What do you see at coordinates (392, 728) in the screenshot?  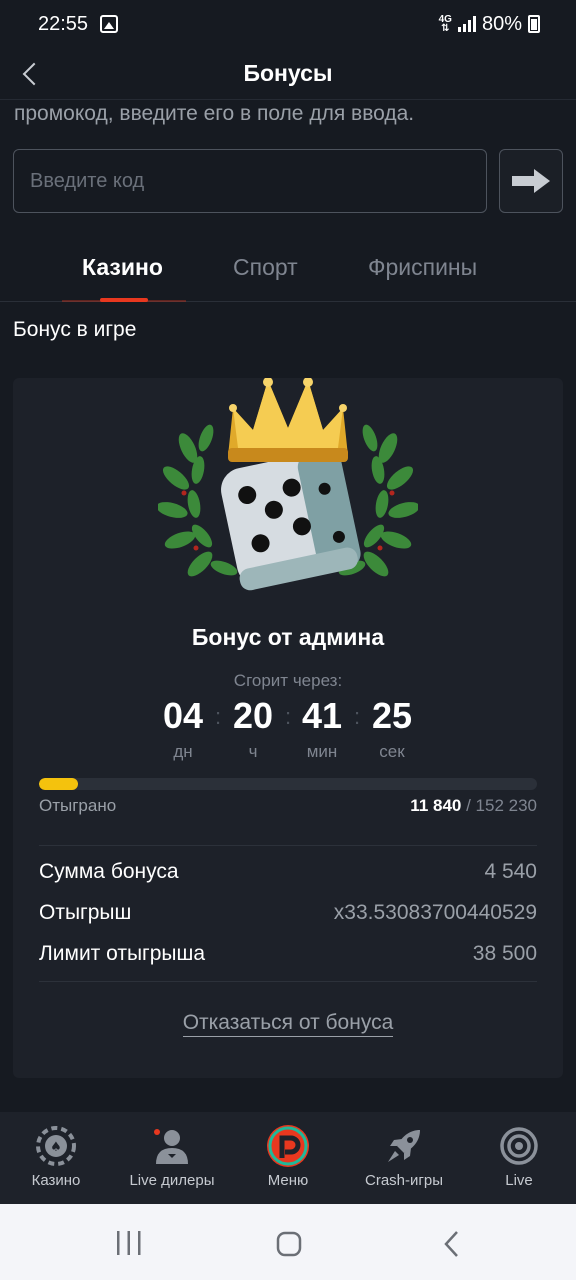 I see `timer-seconds: 25 сек` at bounding box center [392, 728].